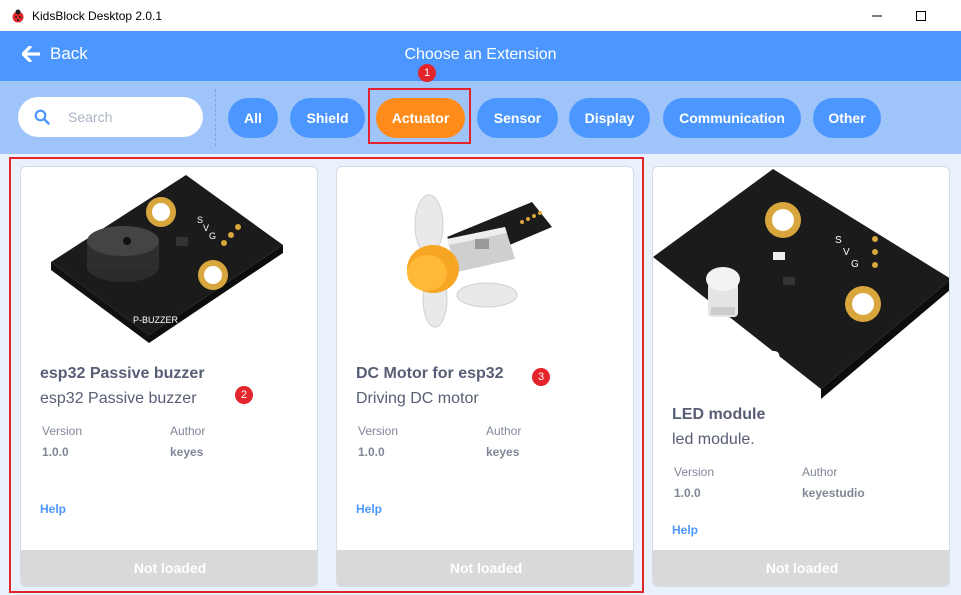 This screenshot has height=595, width=961. Describe the element at coordinates (847, 118) in the screenshot. I see `tag-other: Other` at that location.